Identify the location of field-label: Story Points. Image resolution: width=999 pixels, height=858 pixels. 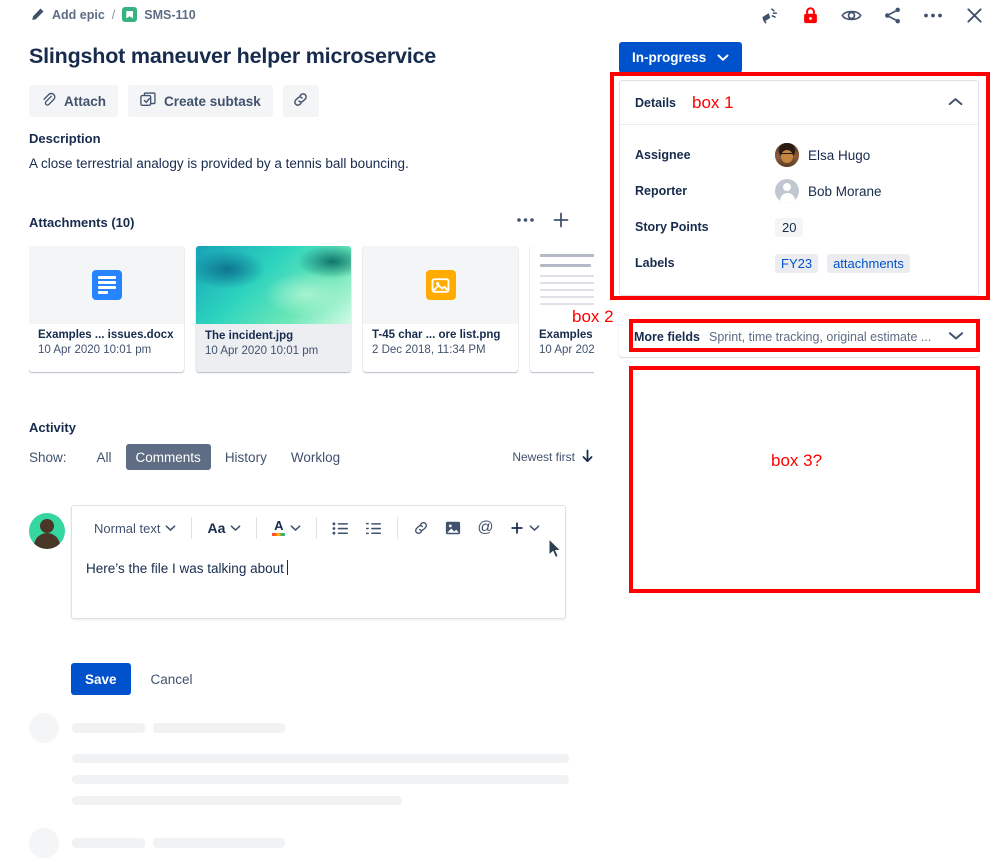
(672, 227).